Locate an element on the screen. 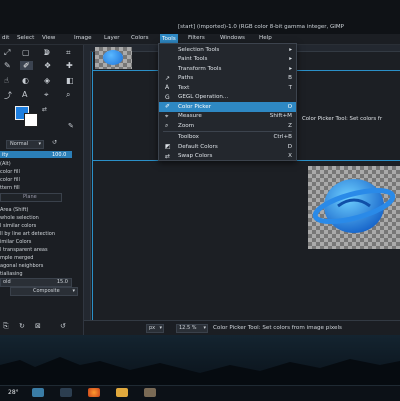 The image size is (400, 401). similar-colors-label: imilar Colors is located at coordinates (16, 242).